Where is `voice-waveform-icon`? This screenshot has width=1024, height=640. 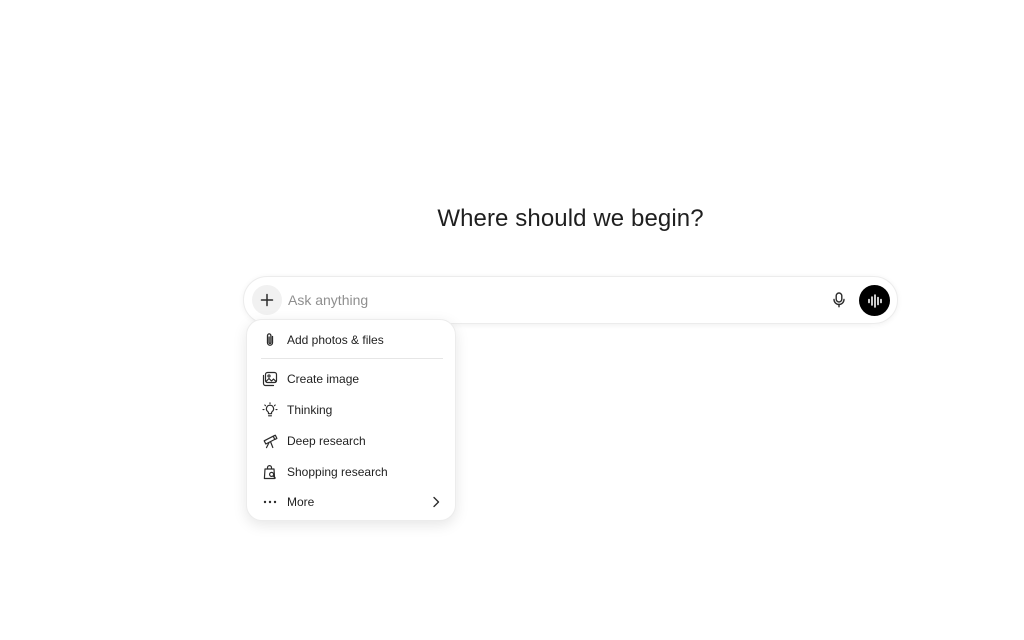 voice-waveform-icon is located at coordinates (874, 300).